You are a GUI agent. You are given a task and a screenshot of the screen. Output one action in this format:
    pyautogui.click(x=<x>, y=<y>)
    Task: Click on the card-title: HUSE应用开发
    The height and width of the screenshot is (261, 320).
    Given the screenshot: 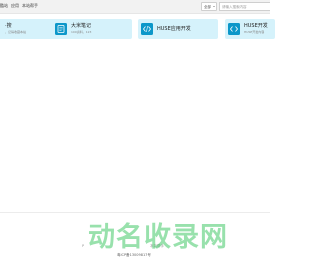 What is the action you would take?
    pyautogui.click(x=174, y=29)
    